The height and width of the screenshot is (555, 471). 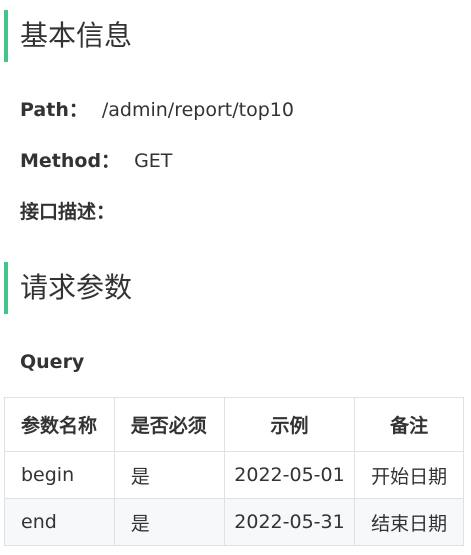 I want to click on param-name-cell: begin, so click(x=59, y=475).